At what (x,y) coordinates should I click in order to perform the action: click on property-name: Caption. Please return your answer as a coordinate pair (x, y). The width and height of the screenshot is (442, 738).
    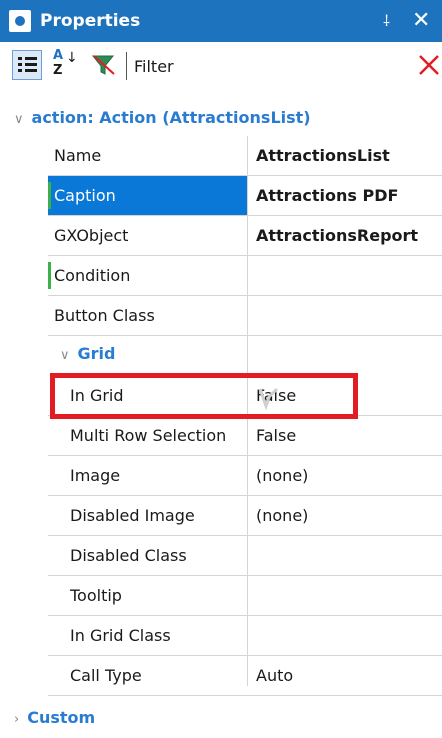
    Looking at the image, I should click on (147, 195).